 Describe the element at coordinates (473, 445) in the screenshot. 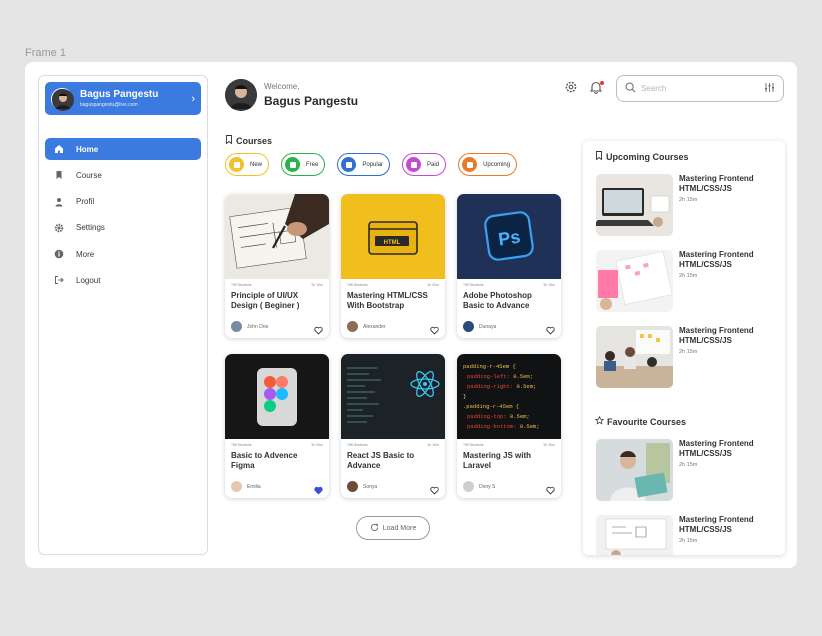

I see `students-count: 799 Students` at that location.